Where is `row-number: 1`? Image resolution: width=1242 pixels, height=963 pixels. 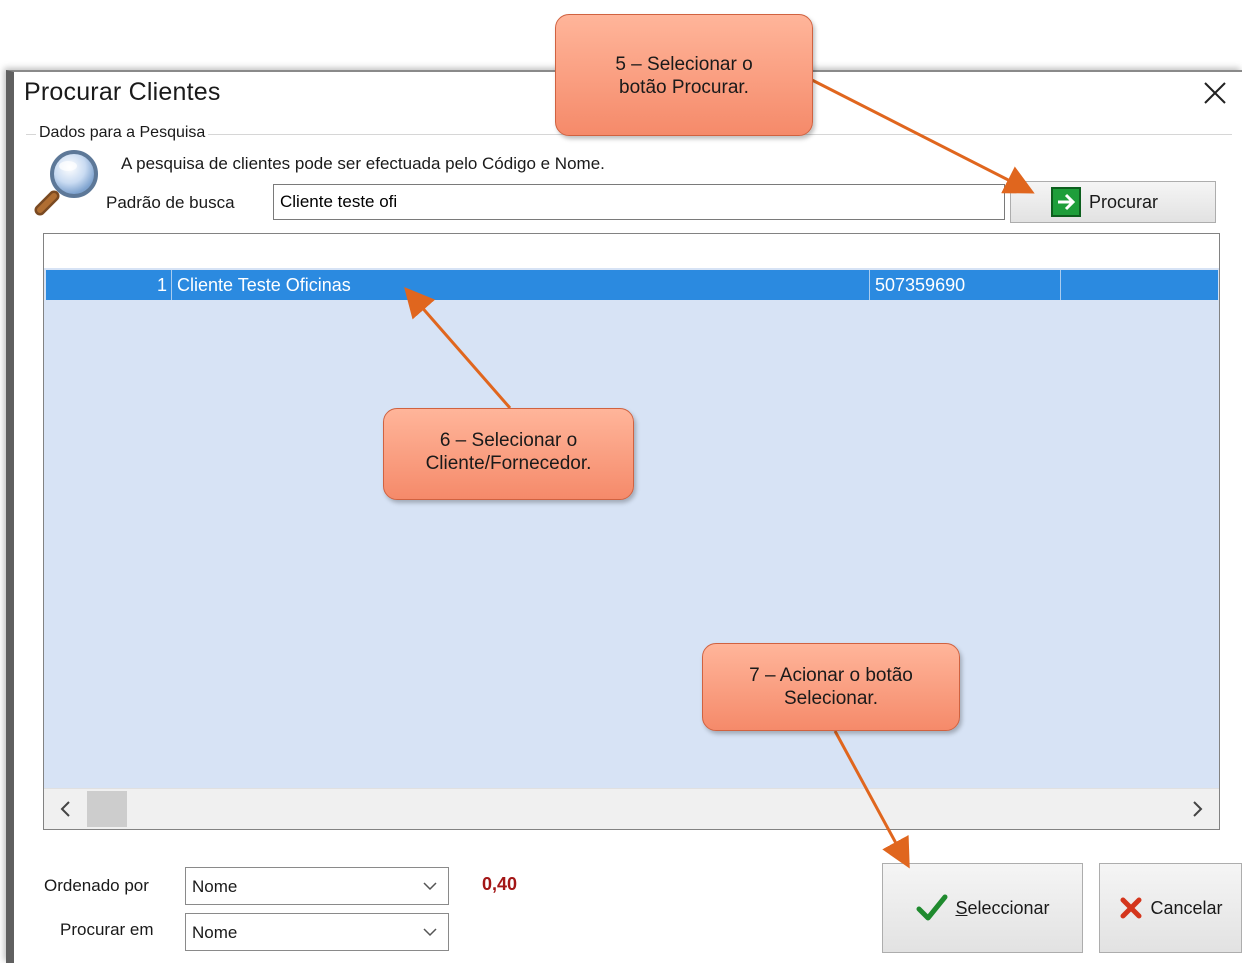 row-number: 1 is located at coordinates (109, 285).